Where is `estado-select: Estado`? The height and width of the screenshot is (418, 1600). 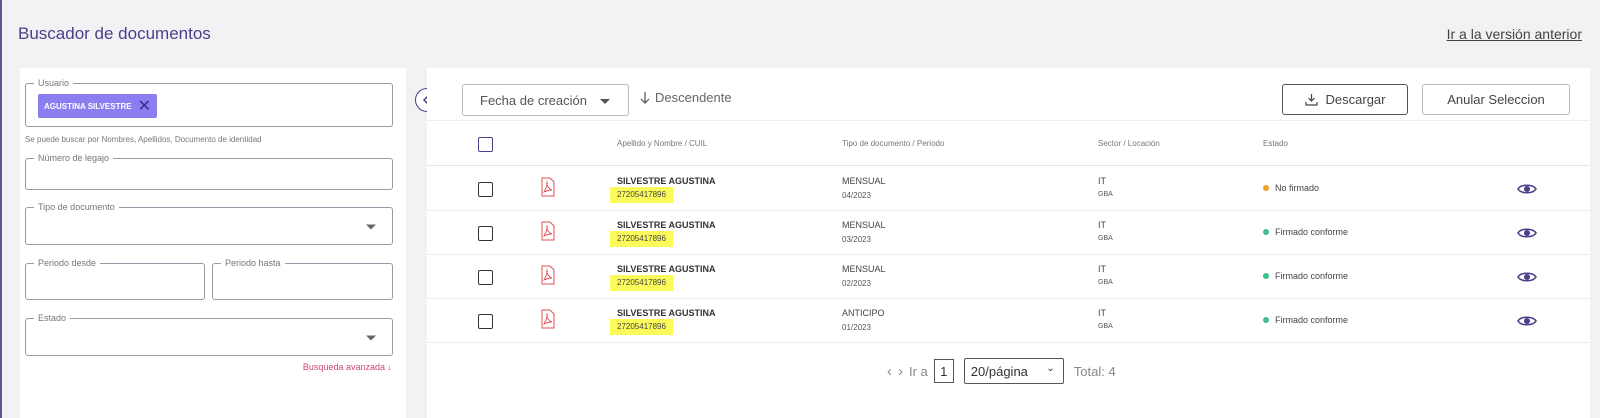 estado-select: Estado is located at coordinates (209, 334).